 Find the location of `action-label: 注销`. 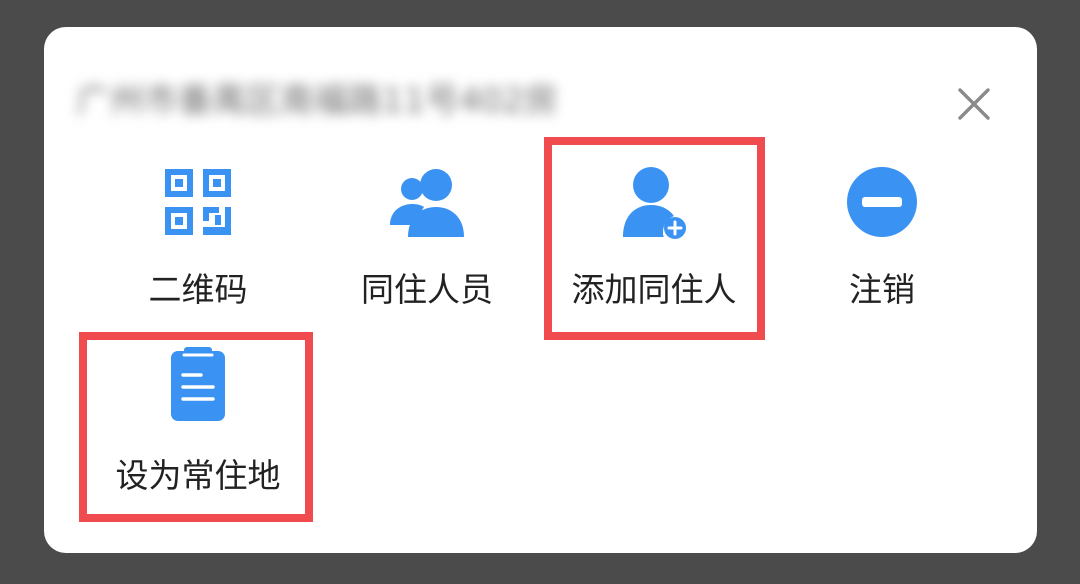

action-label: 注销 is located at coordinates (882, 289).